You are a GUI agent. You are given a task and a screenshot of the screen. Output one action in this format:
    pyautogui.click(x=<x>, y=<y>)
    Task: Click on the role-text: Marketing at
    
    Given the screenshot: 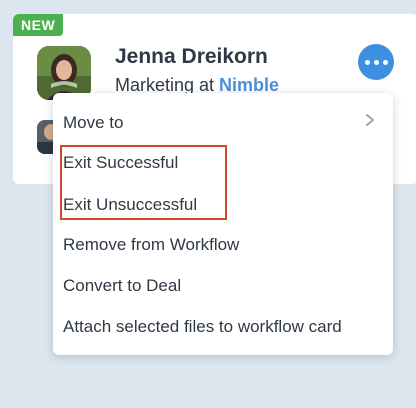 What is the action you would take?
    pyautogui.click(x=167, y=85)
    